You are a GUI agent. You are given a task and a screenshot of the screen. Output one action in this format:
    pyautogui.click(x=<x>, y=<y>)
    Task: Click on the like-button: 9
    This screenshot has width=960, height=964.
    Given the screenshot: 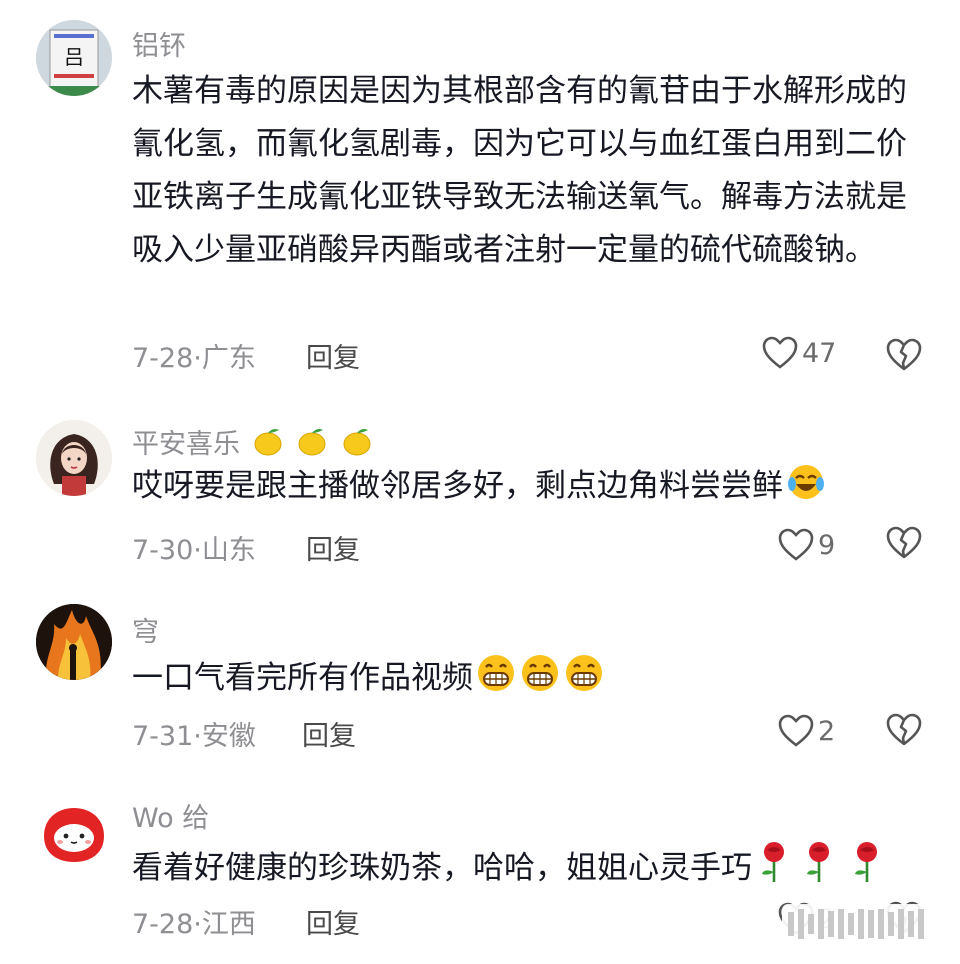 What is the action you would take?
    pyautogui.click(x=806, y=545)
    